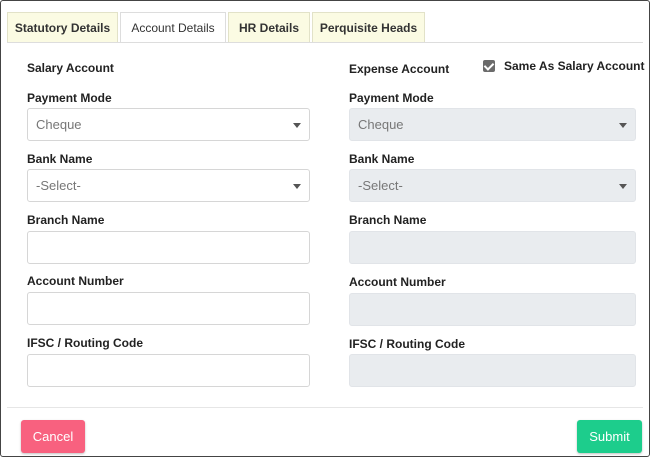 This screenshot has height=457, width=650. Describe the element at coordinates (399, 69) in the screenshot. I see `expense-account-title: Expense Account` at that location.